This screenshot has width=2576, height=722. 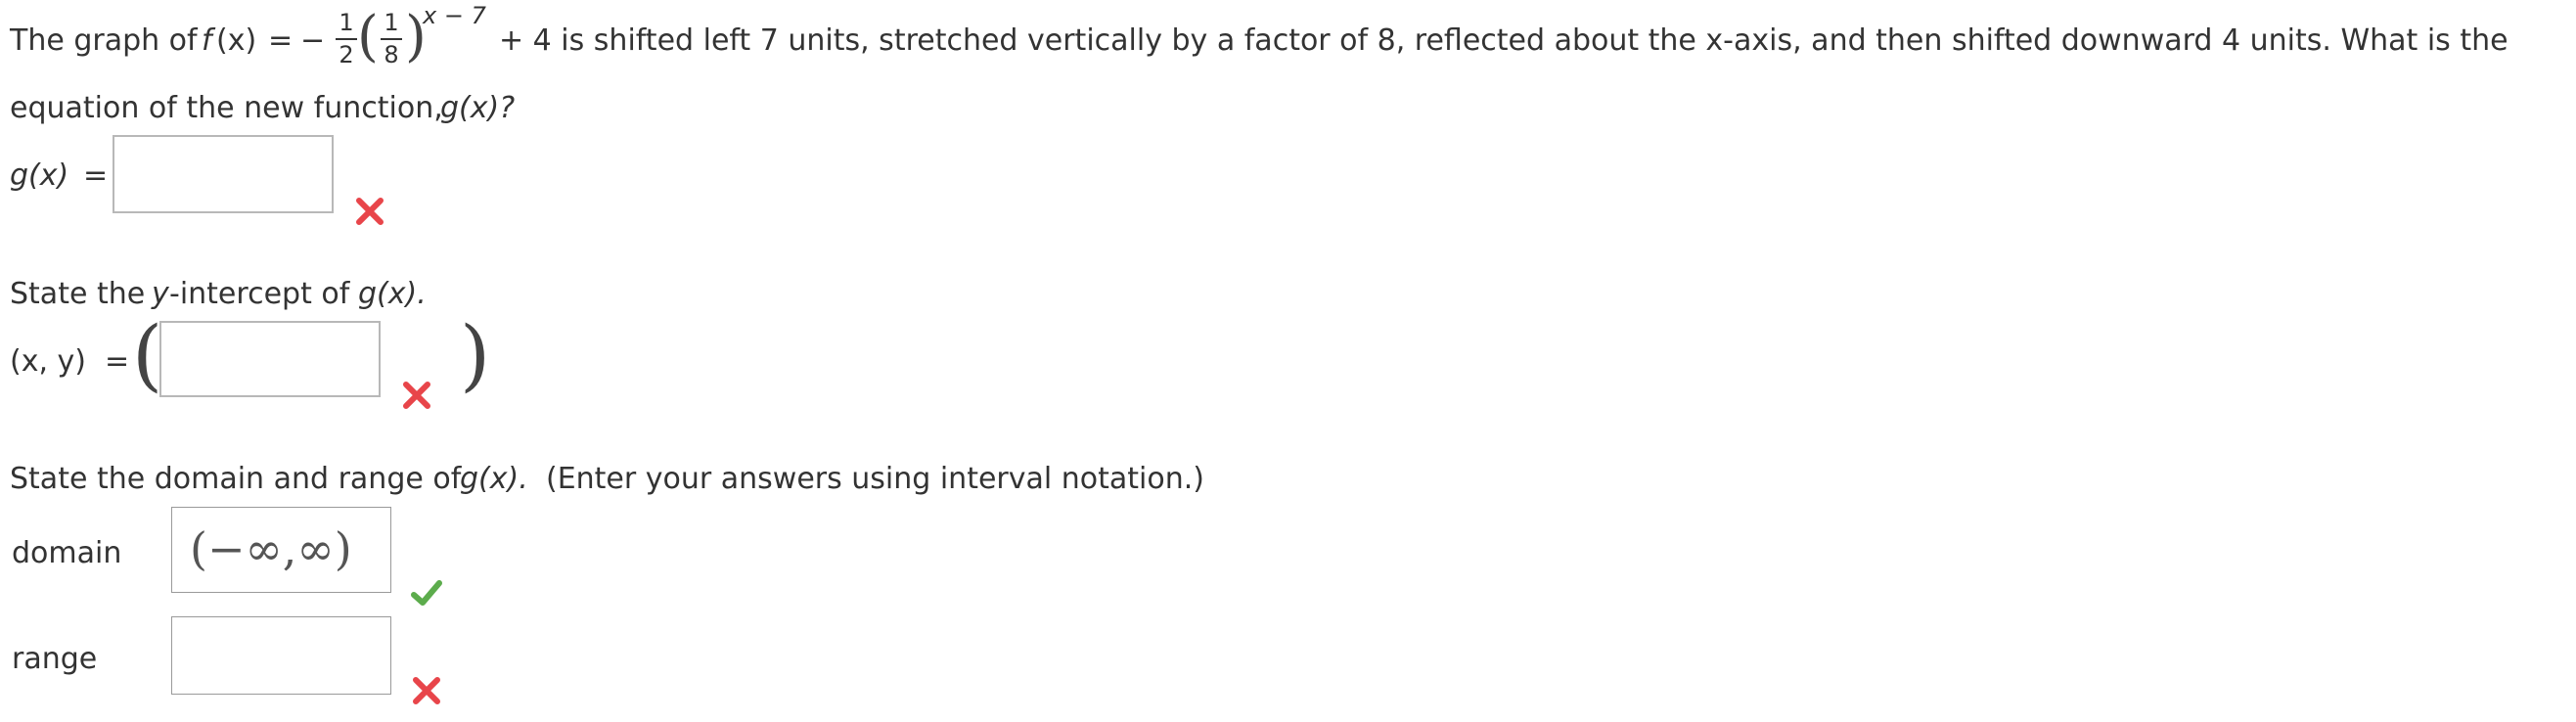 What do you see at coordinates (147, 354) in the screenshot?
I see `xy-left-paren: (` at bounding box center [147, 354].